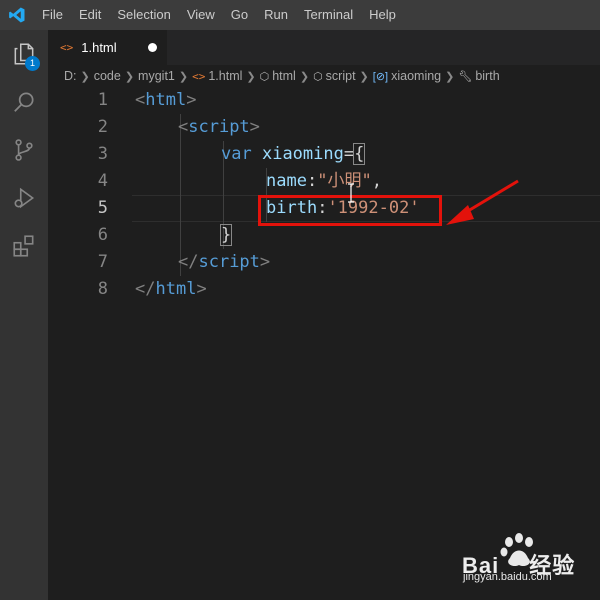  I want to click on tab-label: 1.html, so click(99, 47).